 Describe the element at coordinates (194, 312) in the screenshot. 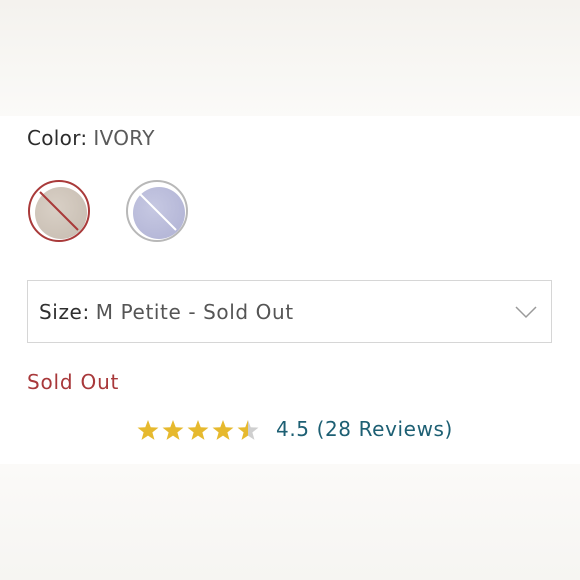

I see `size-selected-value: M Petite - Sold Out` at that location.